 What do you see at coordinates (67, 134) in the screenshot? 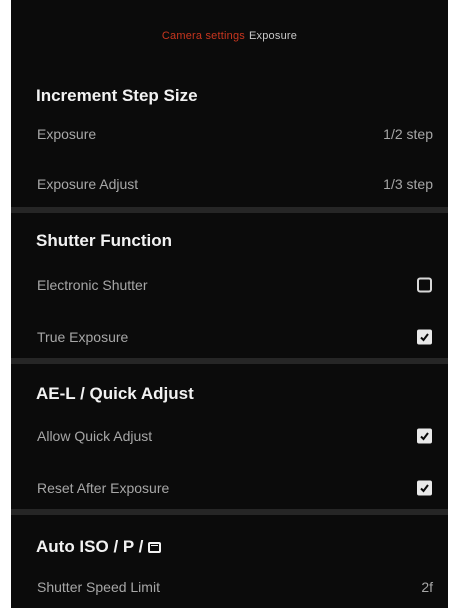
I see `setting-label: Exposure` at bounding box center [67, 134].